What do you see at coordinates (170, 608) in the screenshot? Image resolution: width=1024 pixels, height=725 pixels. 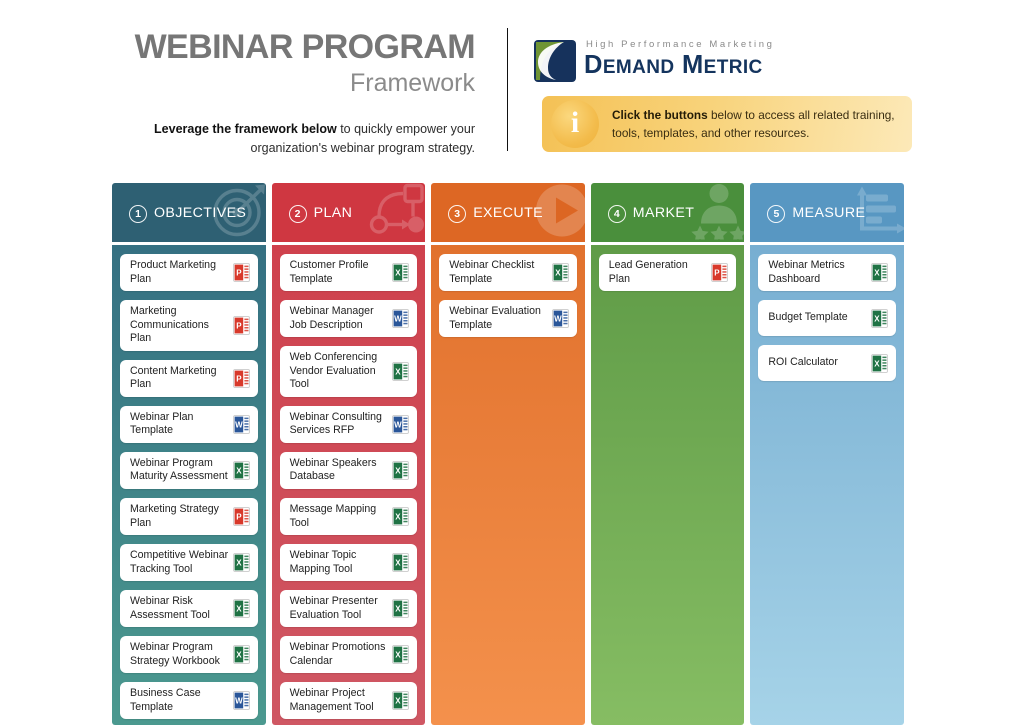 I see `resource-card-label: Webinar Risk Assessment Tool` at bounding box center [170, 608].